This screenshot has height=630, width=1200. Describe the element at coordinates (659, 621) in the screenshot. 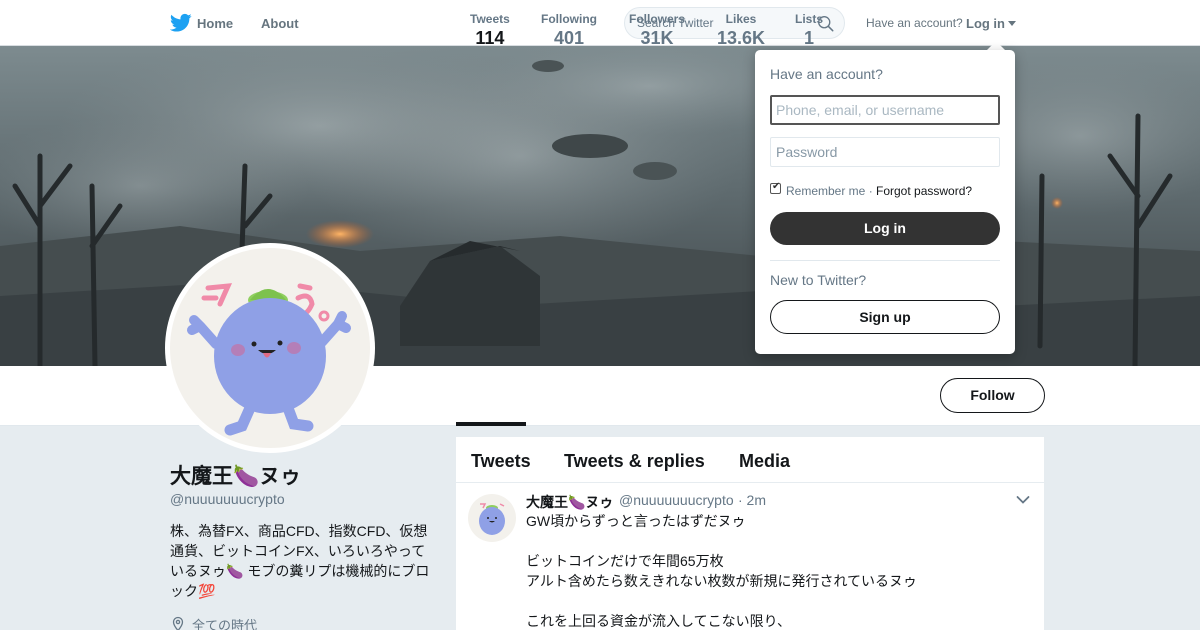

I see `tweet-line: これを上回る資金が流入してこない限り、` at that location.